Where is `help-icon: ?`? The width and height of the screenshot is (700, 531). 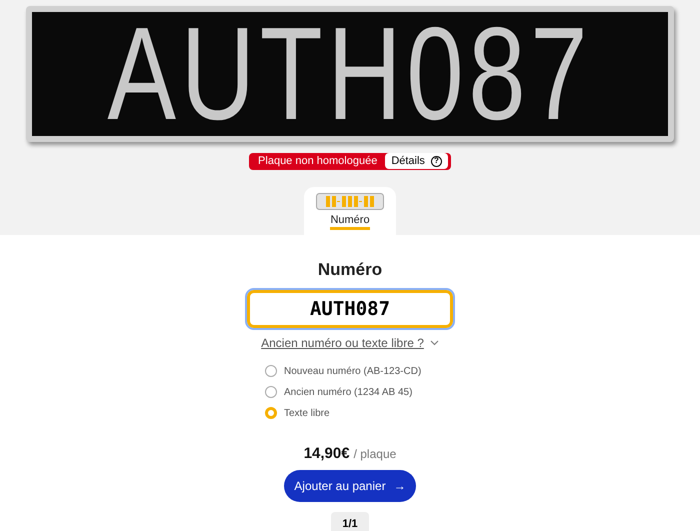 help-icon: ? is located at coordinates (436, 161).